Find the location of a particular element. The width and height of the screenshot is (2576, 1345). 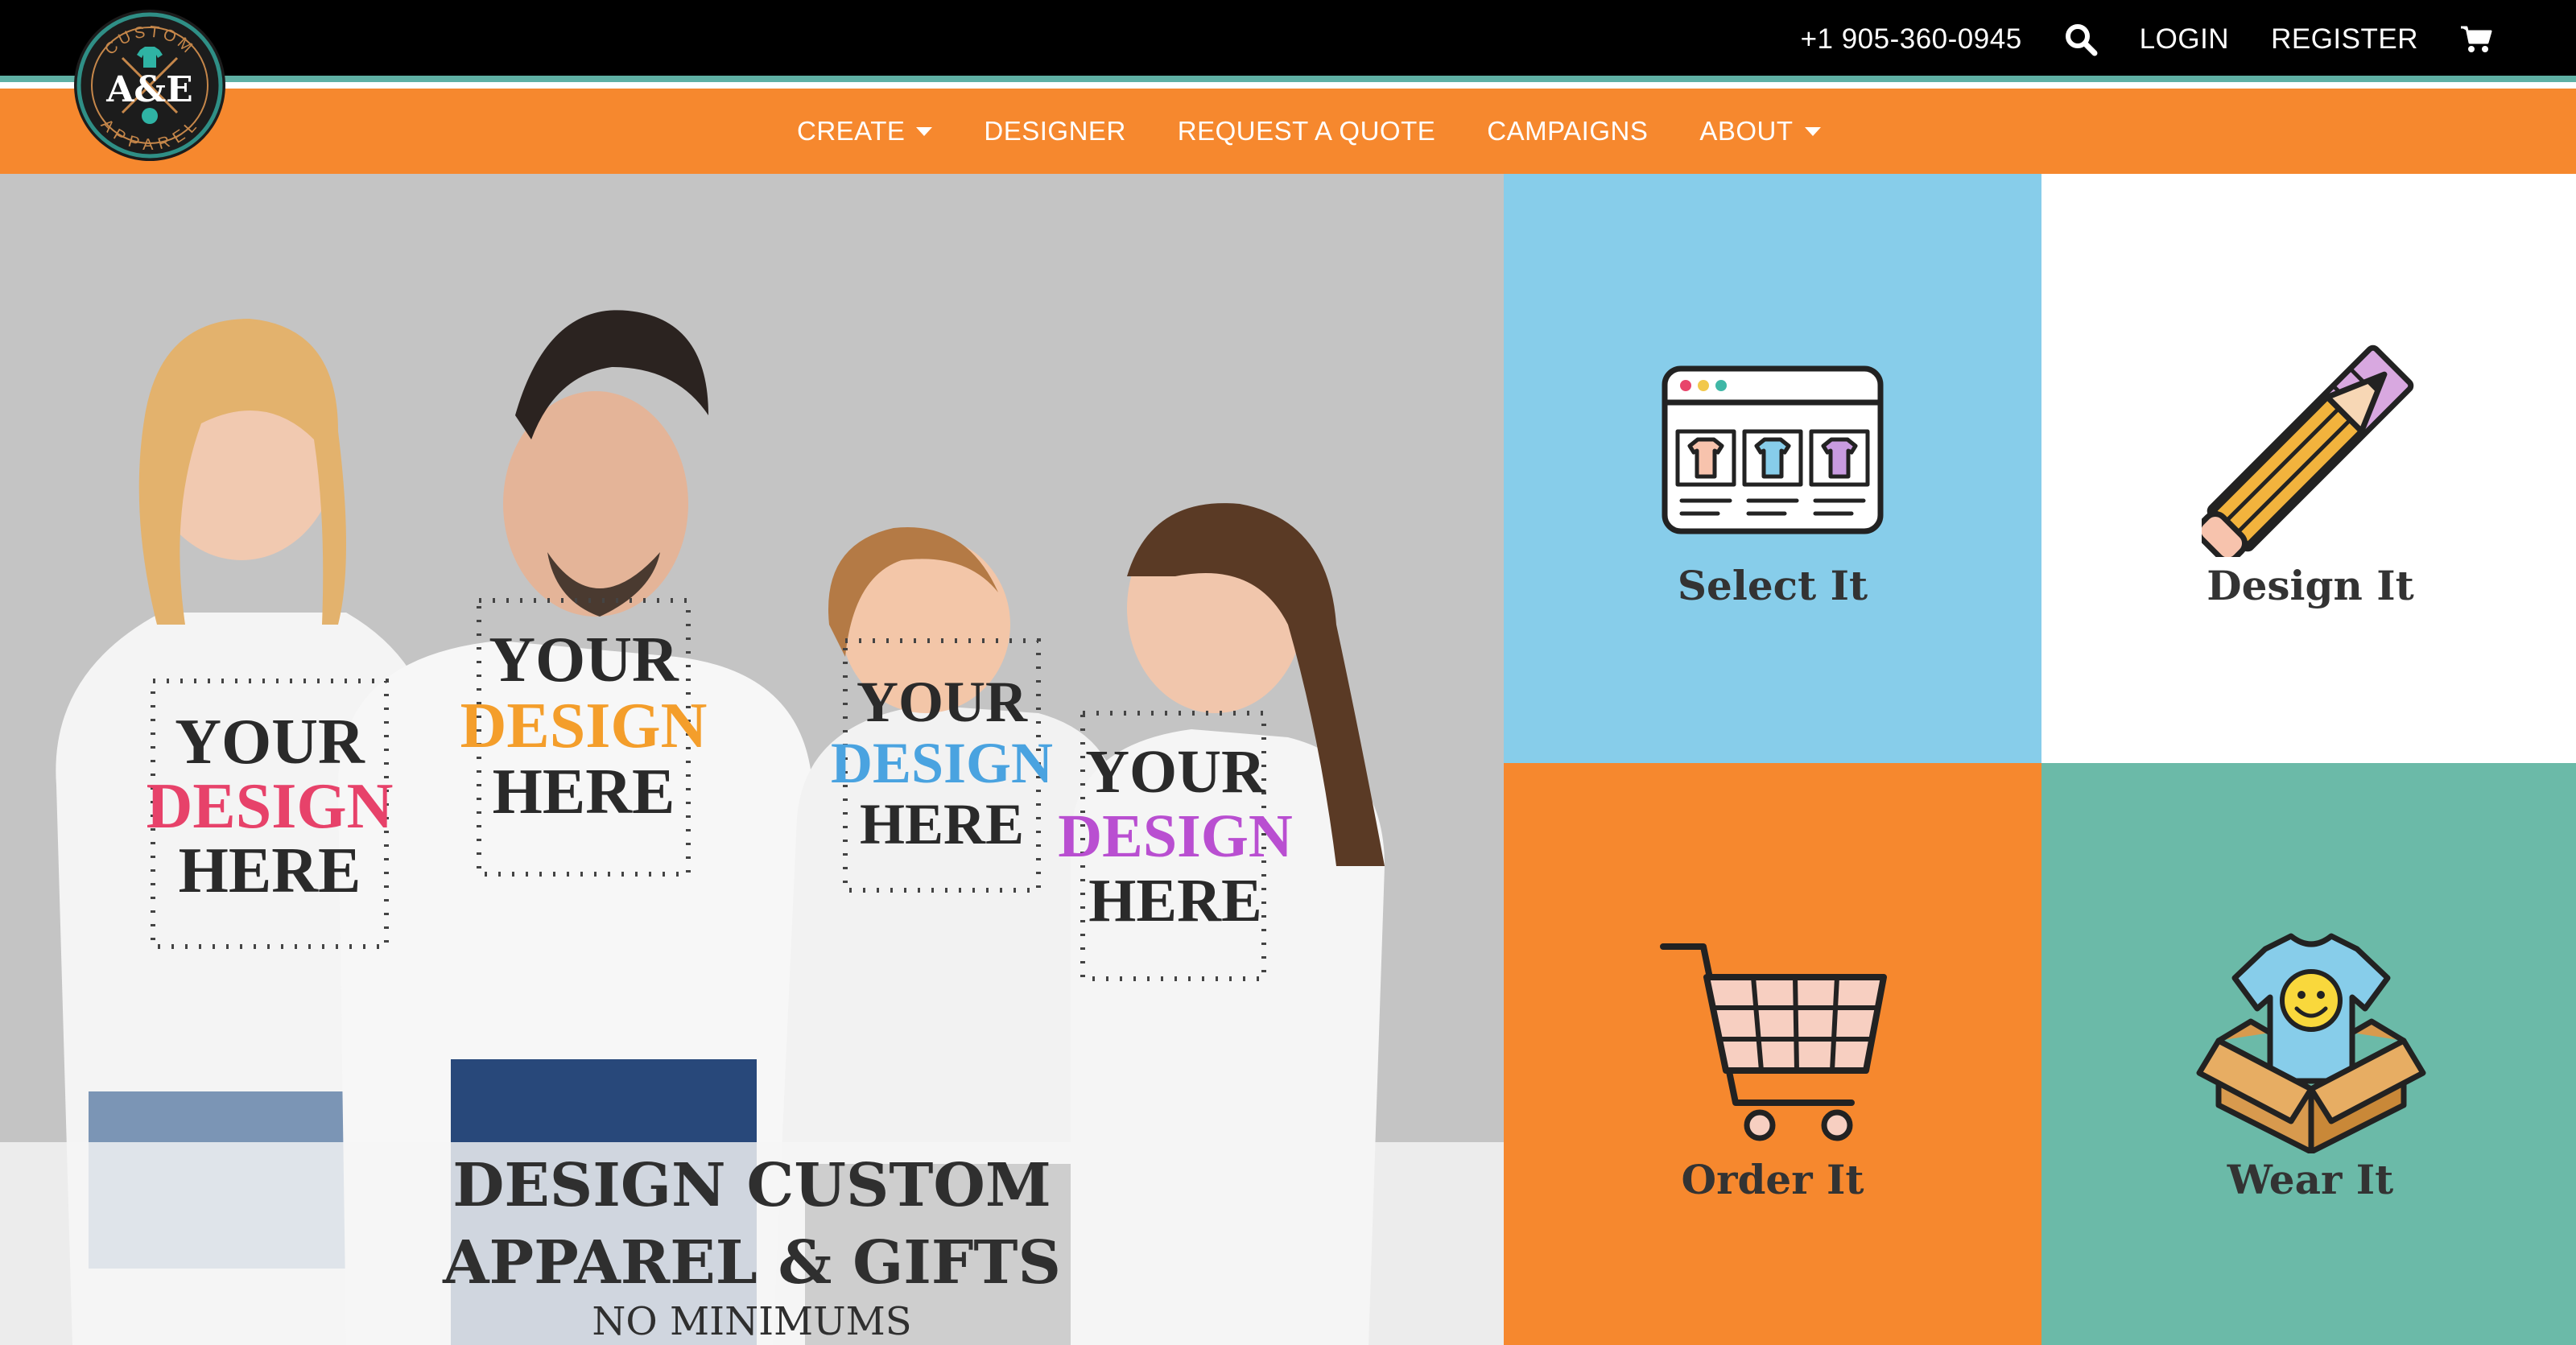

shirt-box-icon is located at coordinates (2311, 1043).